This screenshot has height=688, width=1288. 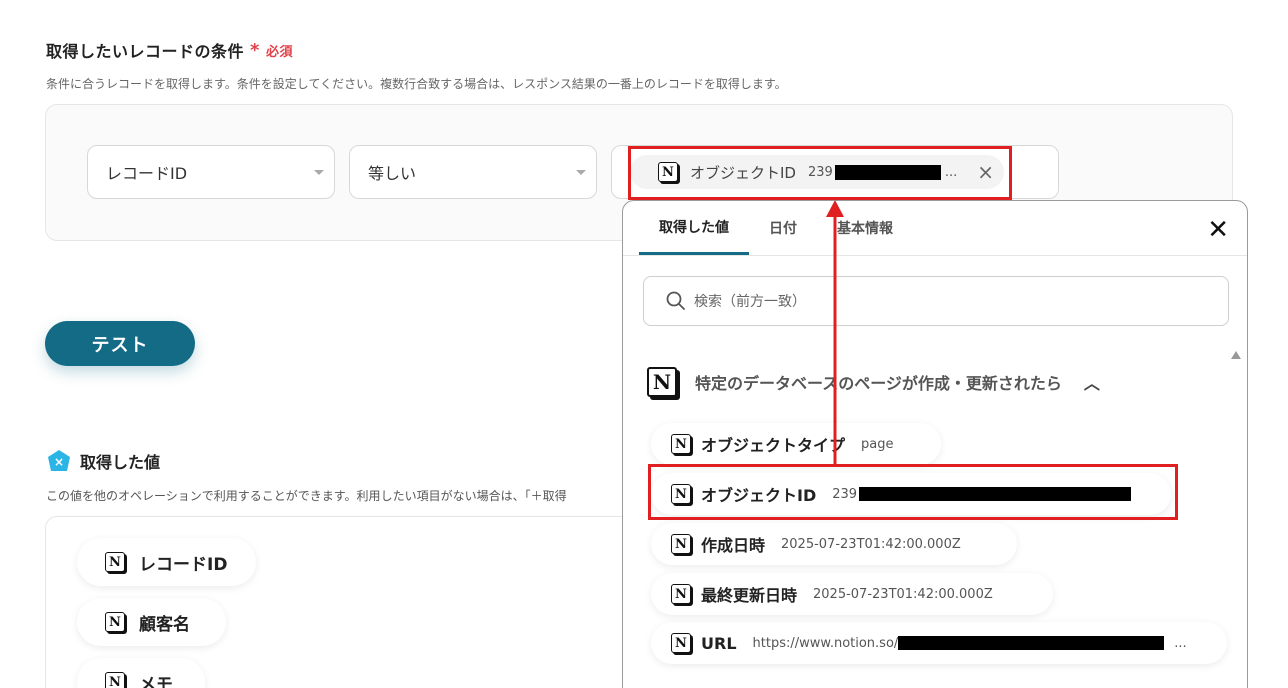 I want to click on condition-section-title: 取得したいレコードの条件 * 必須, so click(x=169, y=50).